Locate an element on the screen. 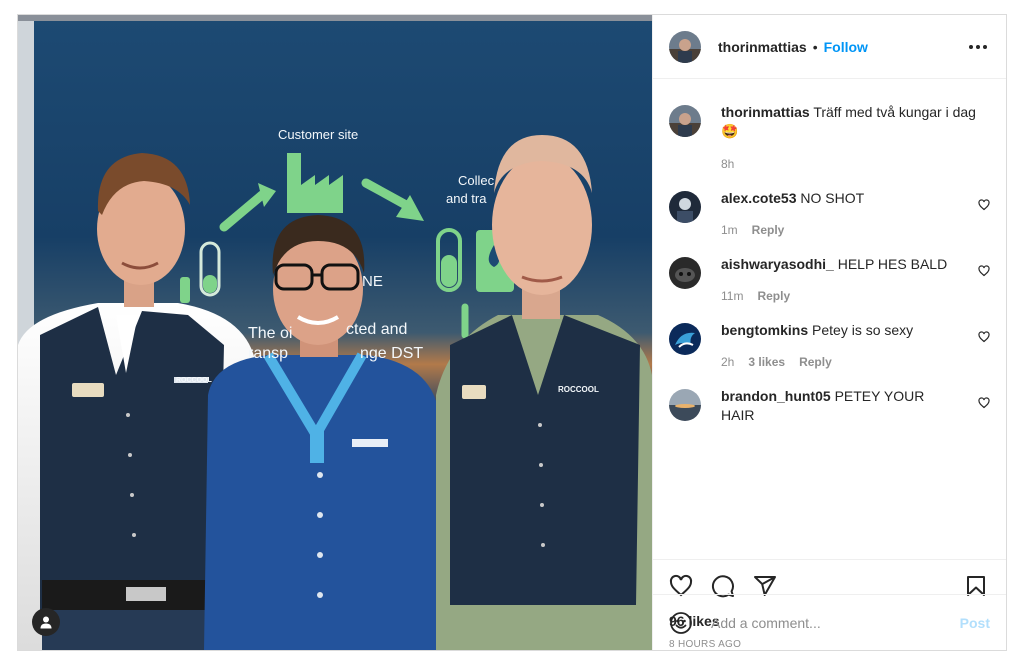 Image resolution: width=1024 pixels, height=665 pixels. banner-oil-line1b: cted and is located at coordinates (377, 329).